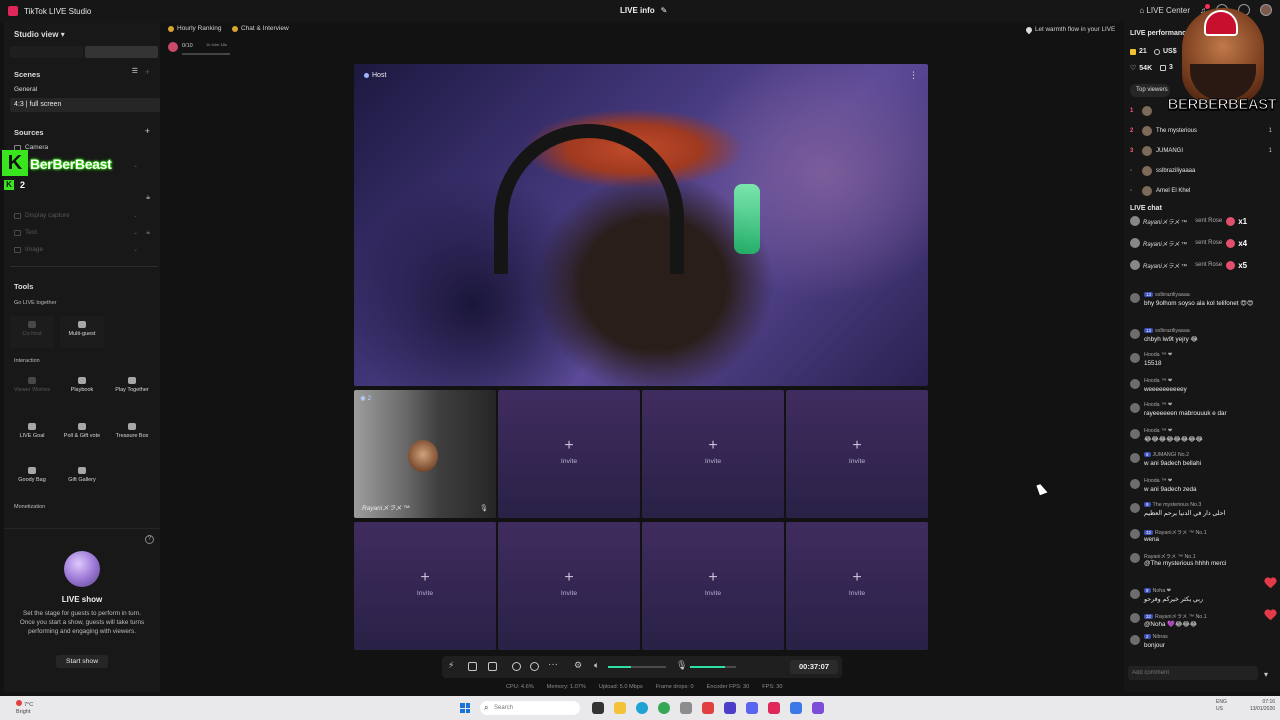  What do you see at coordinates (1203, 191) in the screenshot?
I see `ranking-row: - Amel El Khel` at bounding box center [1203, 191].